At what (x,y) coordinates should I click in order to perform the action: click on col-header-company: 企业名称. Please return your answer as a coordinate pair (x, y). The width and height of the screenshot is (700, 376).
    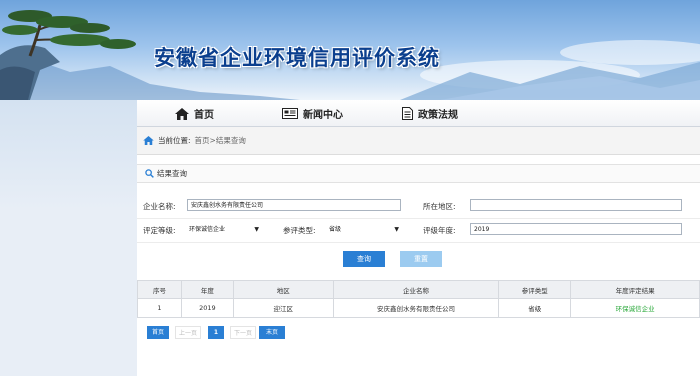
    Looking at the image, I should click on (416, 289).